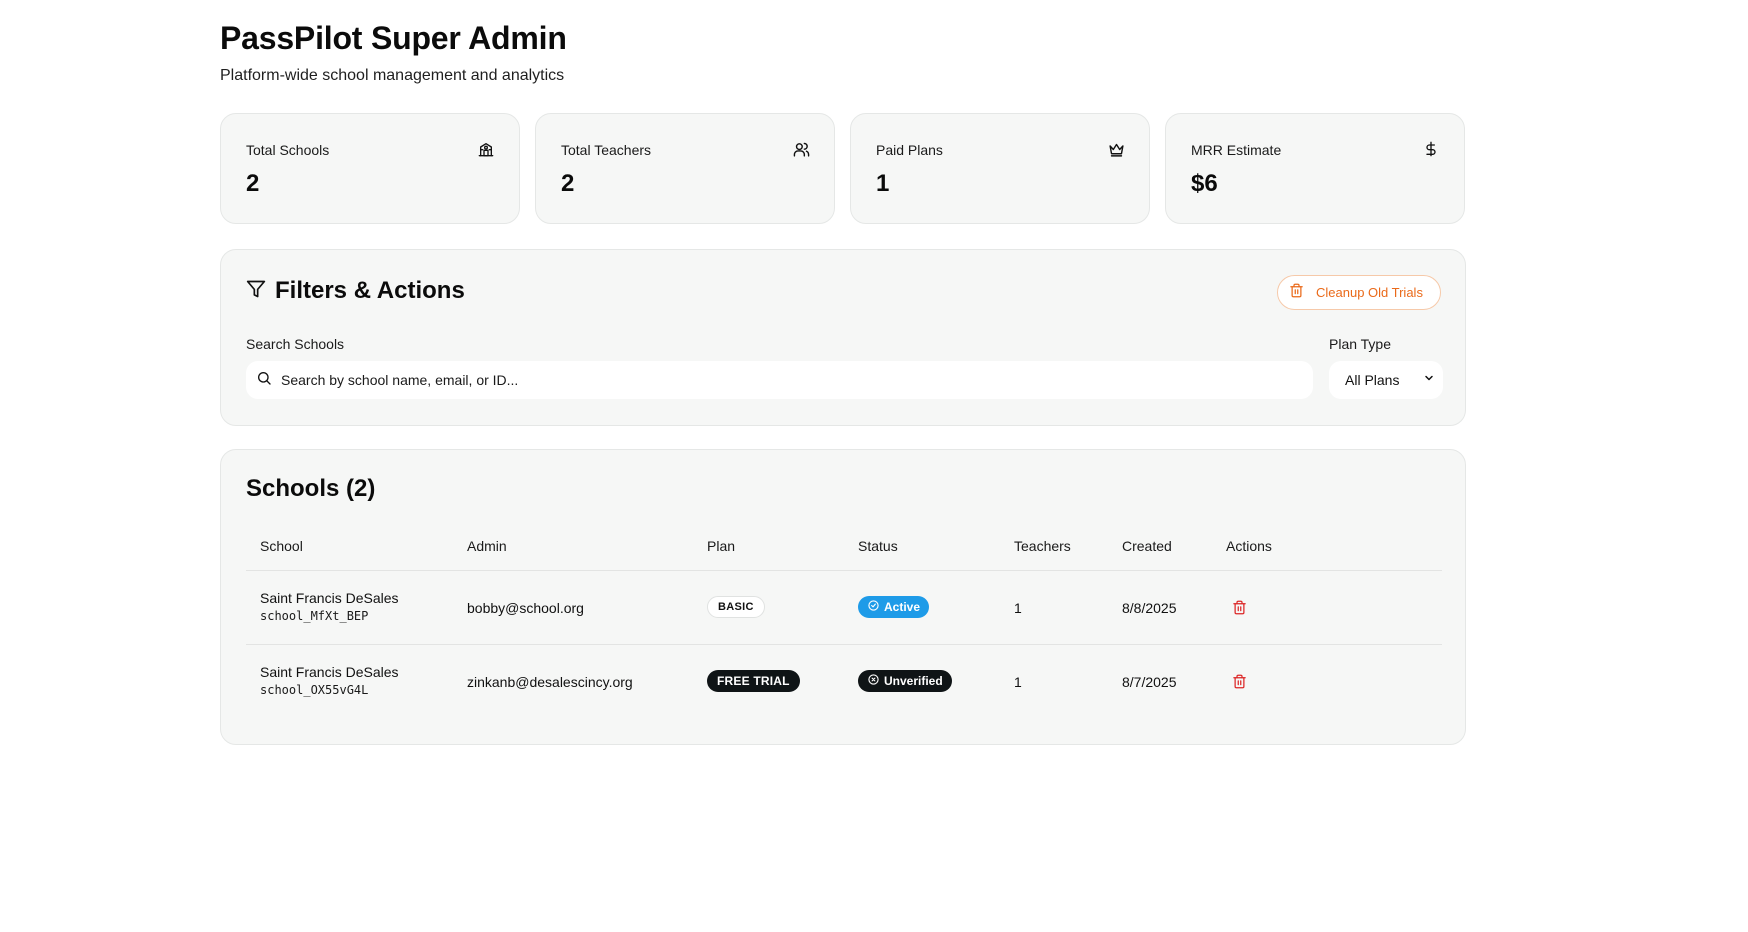 This screenshot has height=932, width=1748. I want to click on dollar-icon, so click(1431, 149).